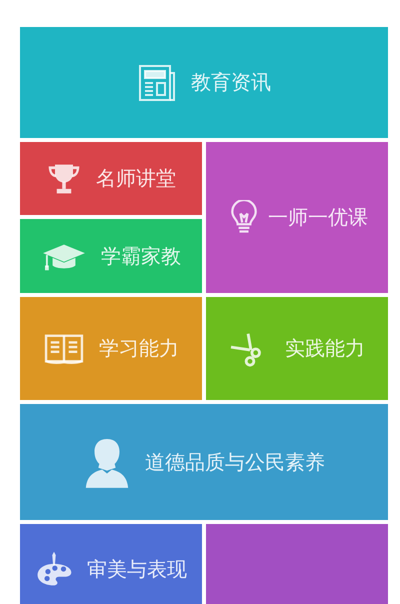  I want to click on tile-label: 教育资讯, so click(231, 82).